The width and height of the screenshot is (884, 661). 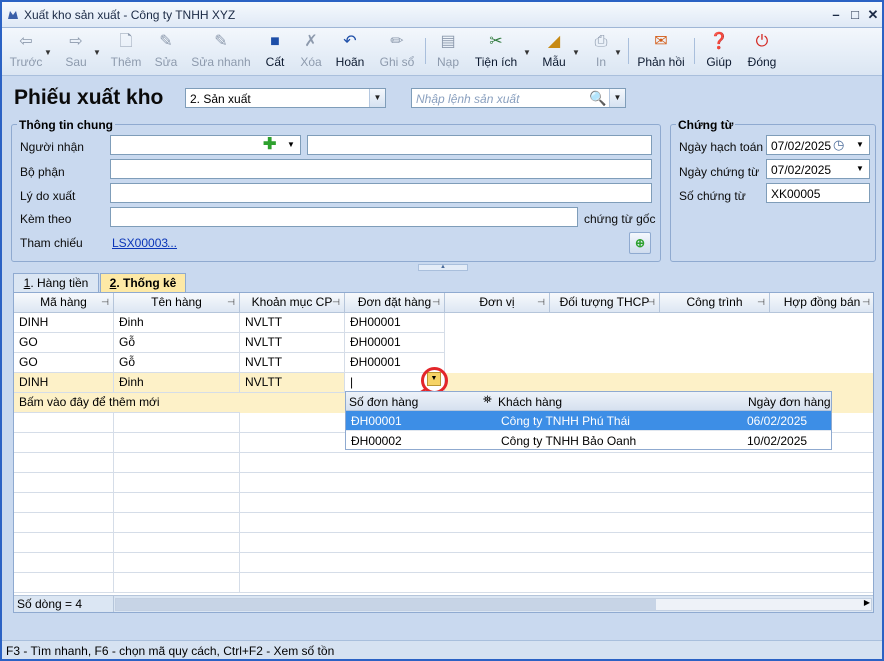 What do you see at coordinates (818, 145) in the screenshot?
I see `posting-date-input: 07/02/2025 ◷ ▼` at bounding box center [818, 145].